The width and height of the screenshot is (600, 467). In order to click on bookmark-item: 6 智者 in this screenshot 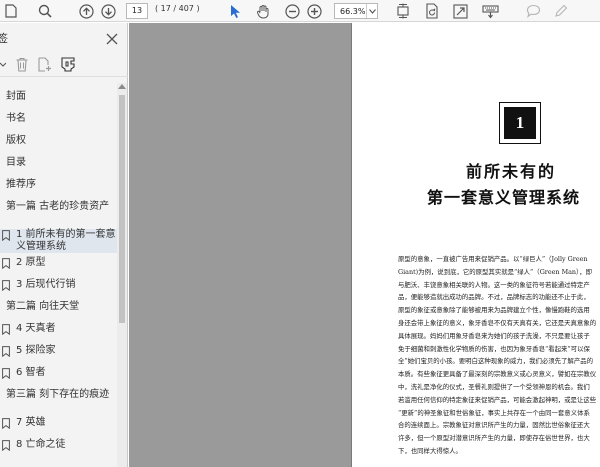, I will do `click(58, 374)`.